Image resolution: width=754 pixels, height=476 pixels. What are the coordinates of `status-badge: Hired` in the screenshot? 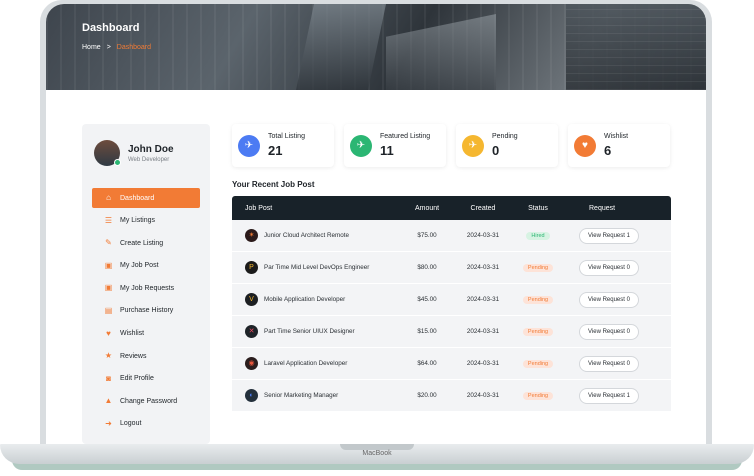 It's located at (538, 235).